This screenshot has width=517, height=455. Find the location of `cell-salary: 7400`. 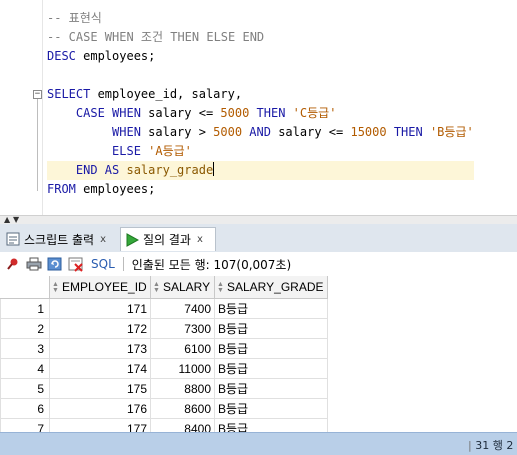

cell-salary: 7400 is located at coordinates (182, 308).